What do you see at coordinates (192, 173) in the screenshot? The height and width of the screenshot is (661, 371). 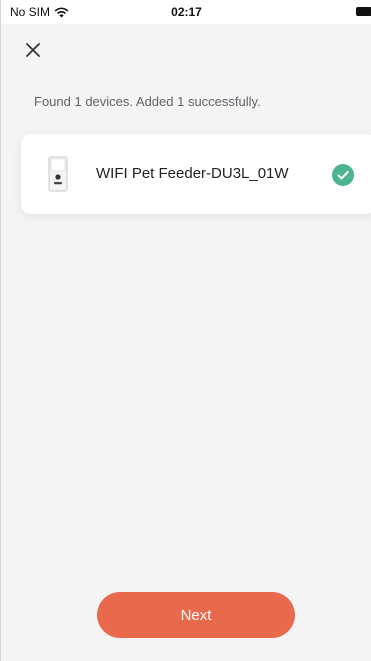 I see `device-name: WIFI Pet Feeder-DU3L_01W` at bounding box center [192, 173].